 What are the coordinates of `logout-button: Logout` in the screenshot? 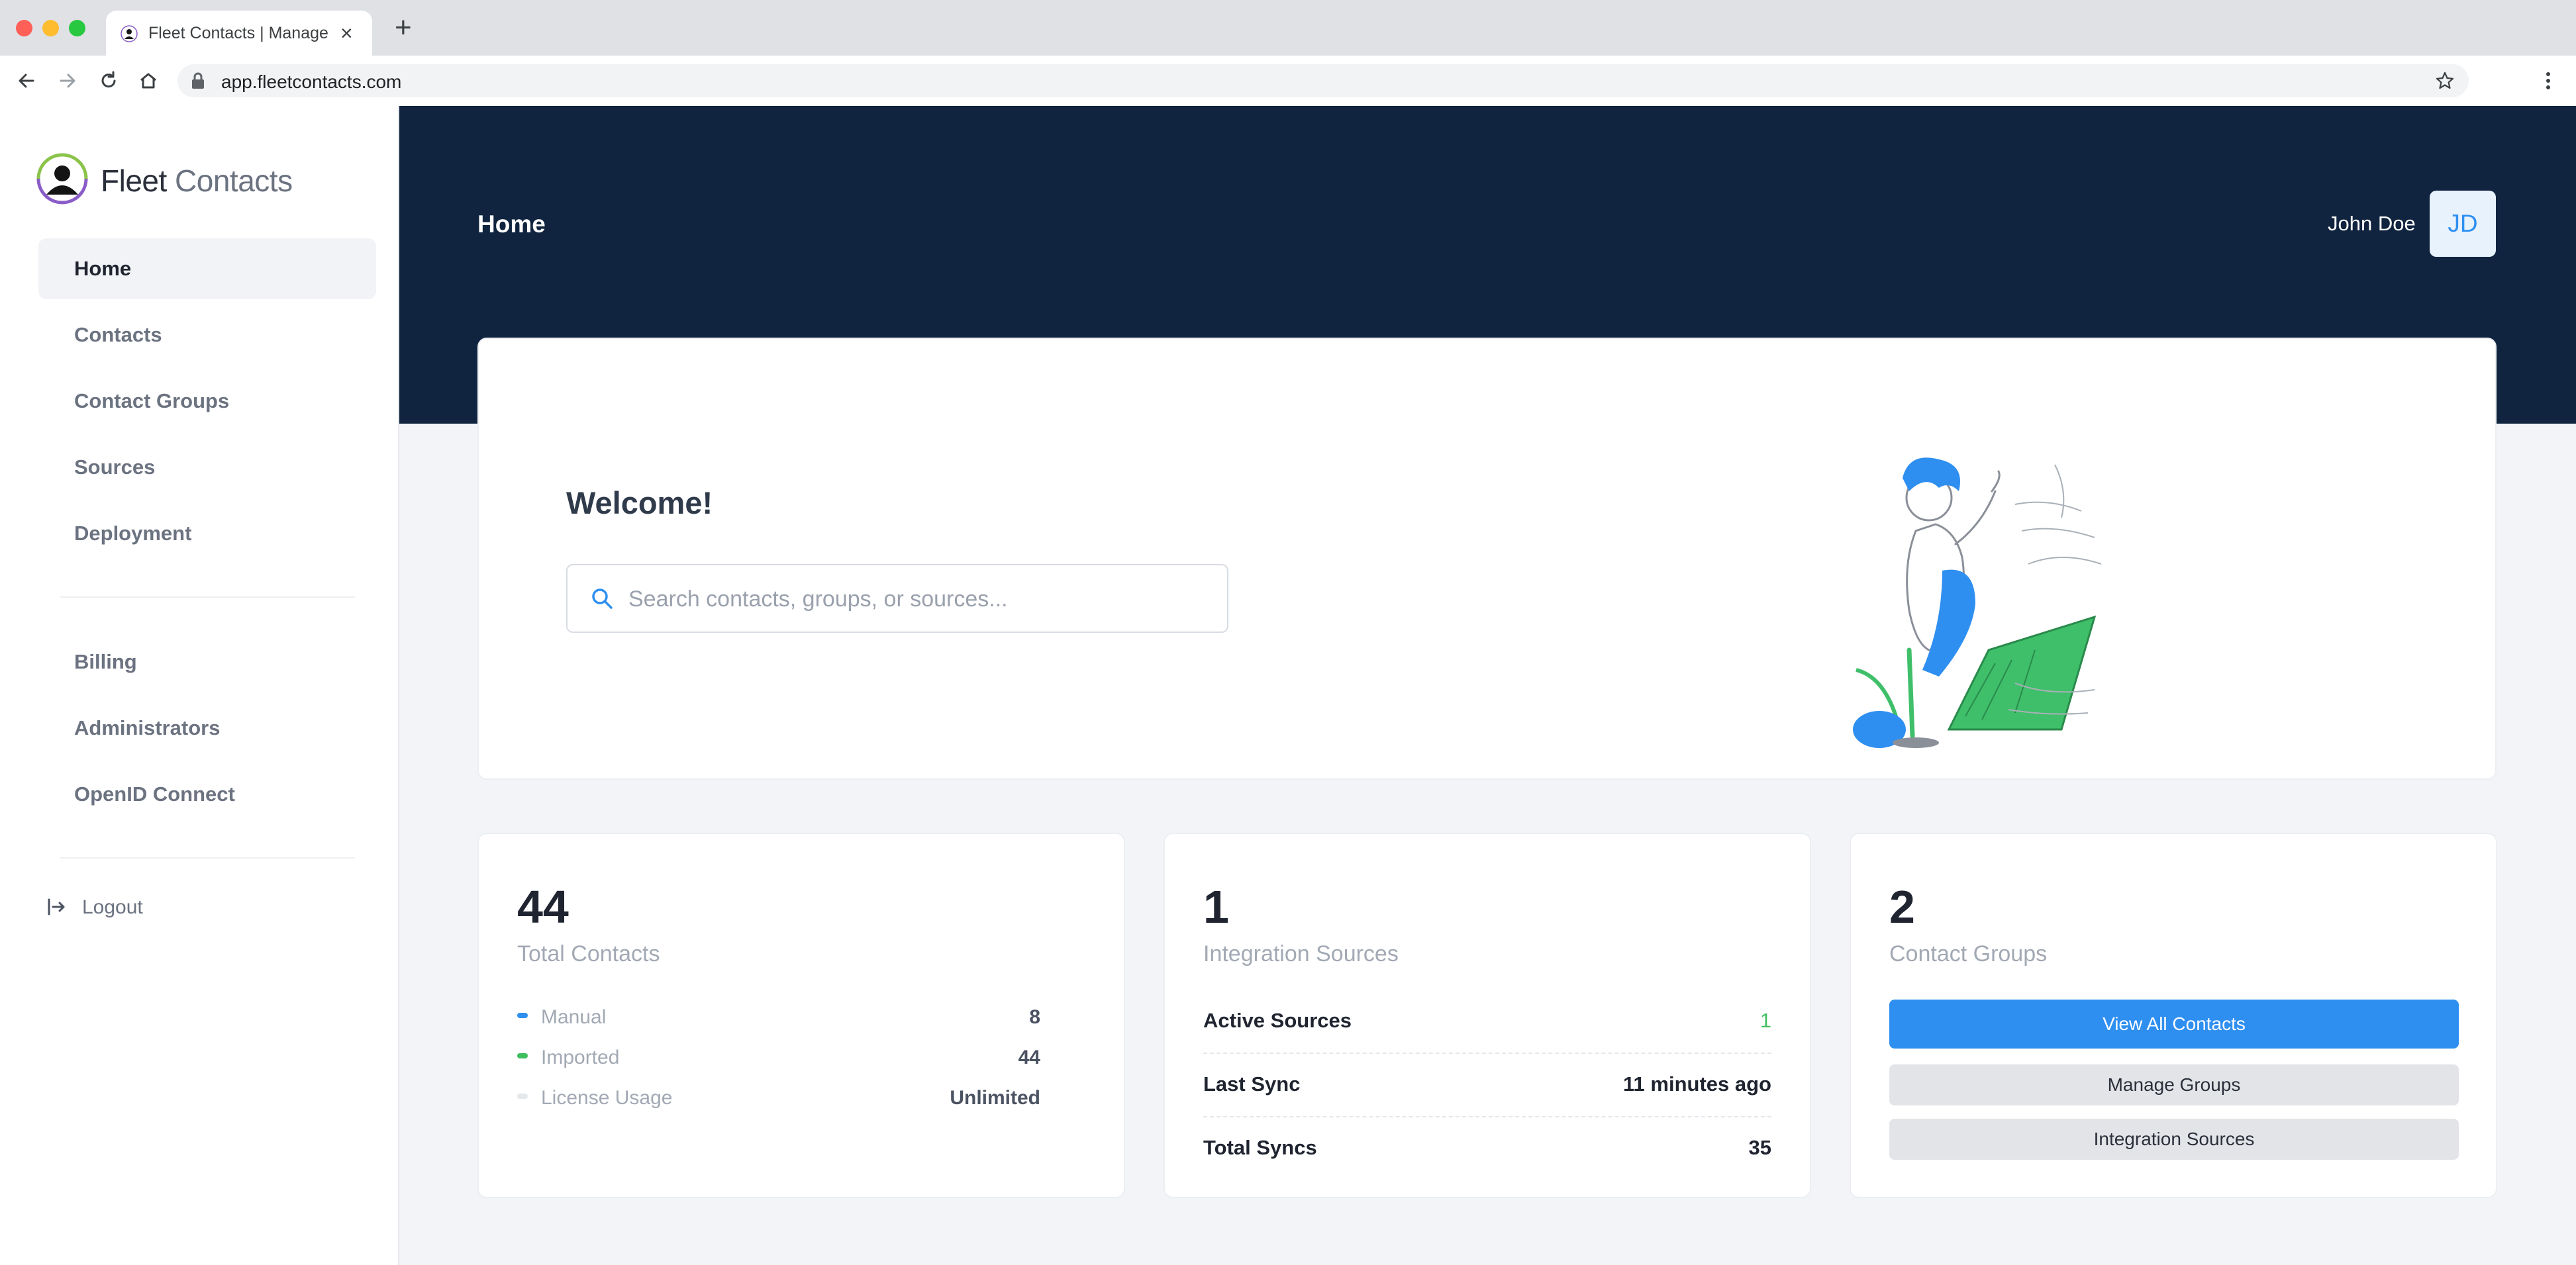 It's located at (145, 907).